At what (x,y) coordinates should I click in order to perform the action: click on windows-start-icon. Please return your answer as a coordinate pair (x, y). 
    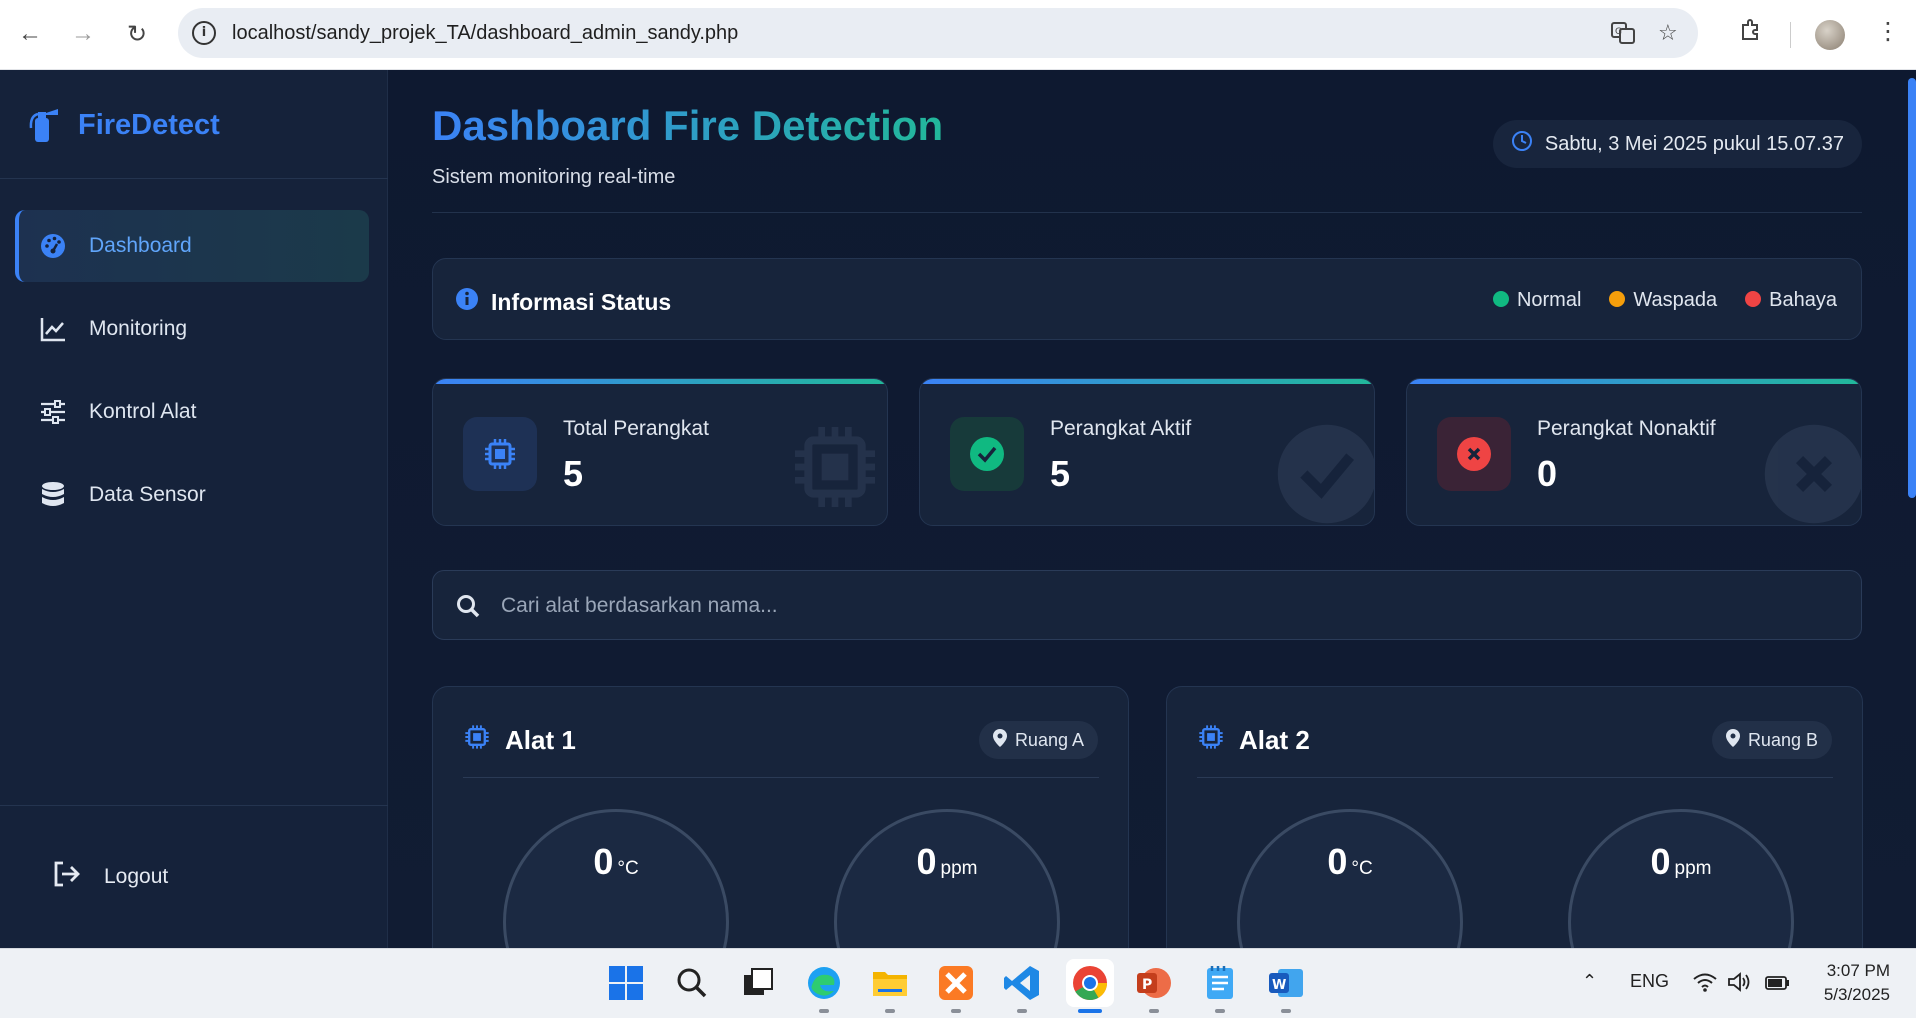
    Looking at the image, I should click on (626, 983).